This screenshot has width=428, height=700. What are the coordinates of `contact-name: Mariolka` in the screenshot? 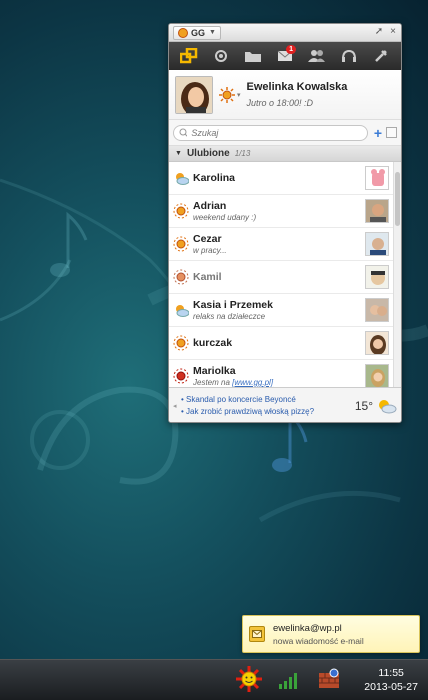 It's located at (214, 371).